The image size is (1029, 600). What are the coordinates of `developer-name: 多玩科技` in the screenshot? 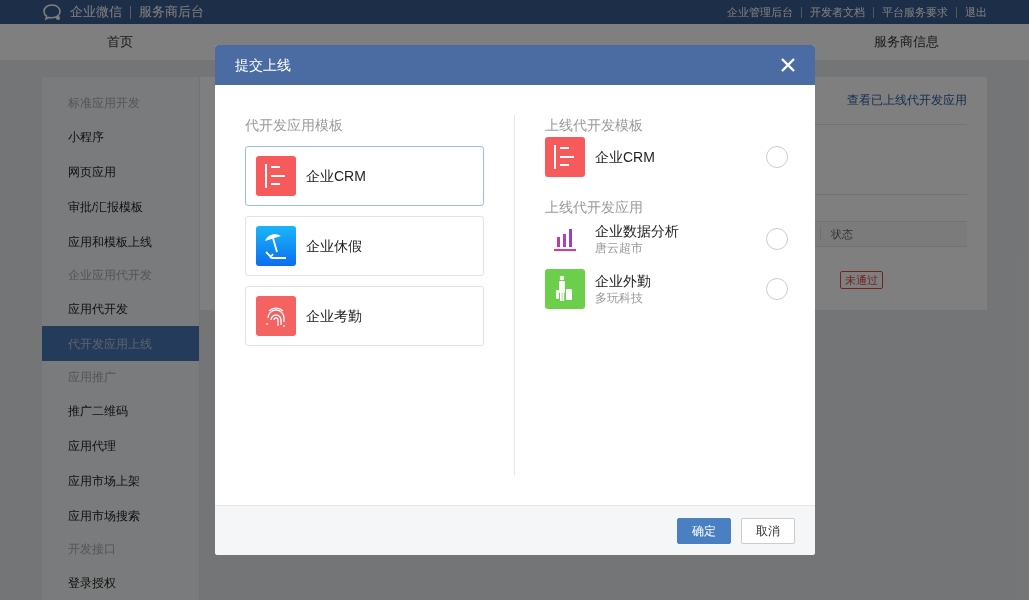 It's located at (619, 298).